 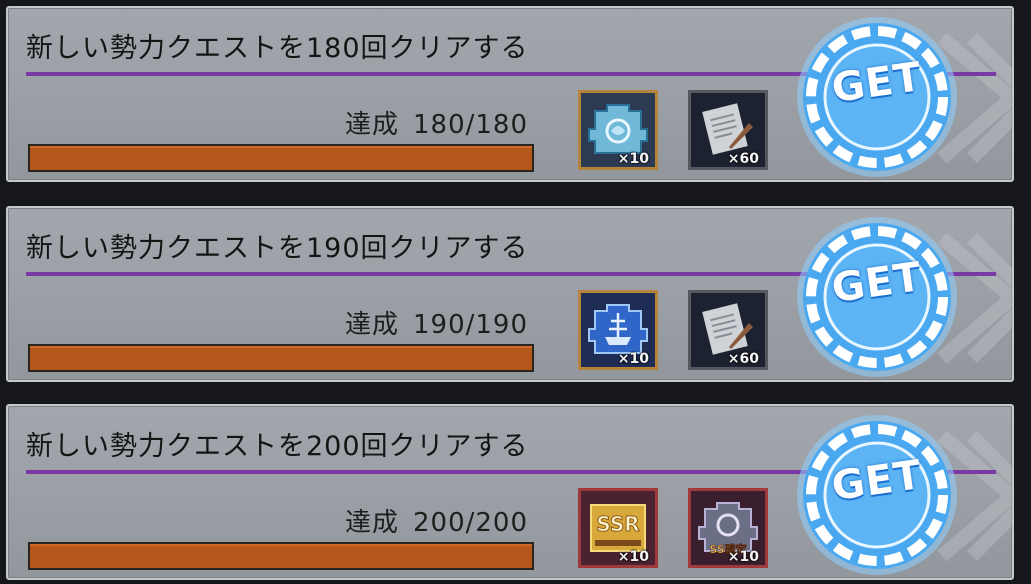 I want to click on progress-value: 200/200, so click(x=470, y=523).